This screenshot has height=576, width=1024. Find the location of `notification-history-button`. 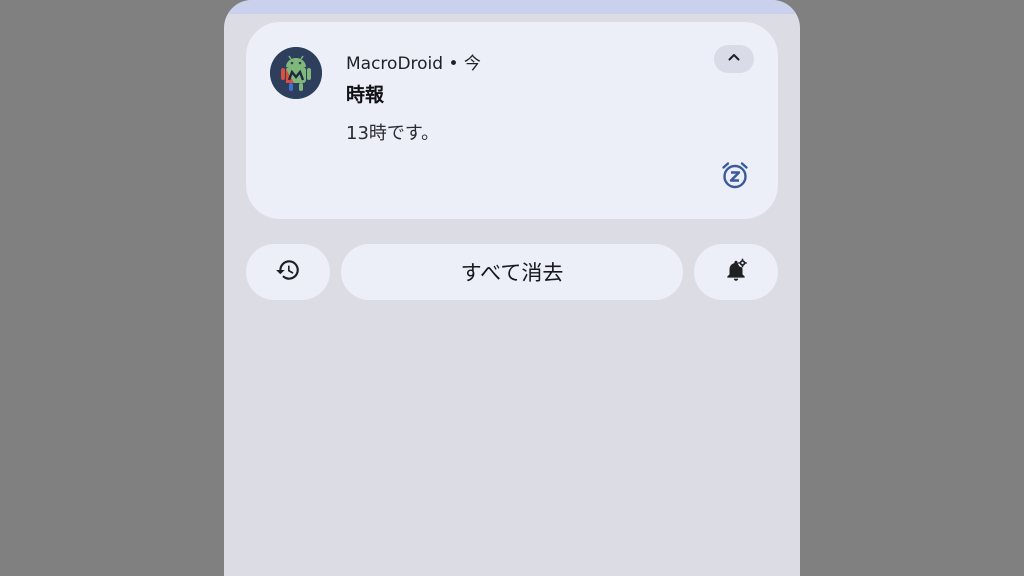

notification-history-button is located at coordinates (288, 272).